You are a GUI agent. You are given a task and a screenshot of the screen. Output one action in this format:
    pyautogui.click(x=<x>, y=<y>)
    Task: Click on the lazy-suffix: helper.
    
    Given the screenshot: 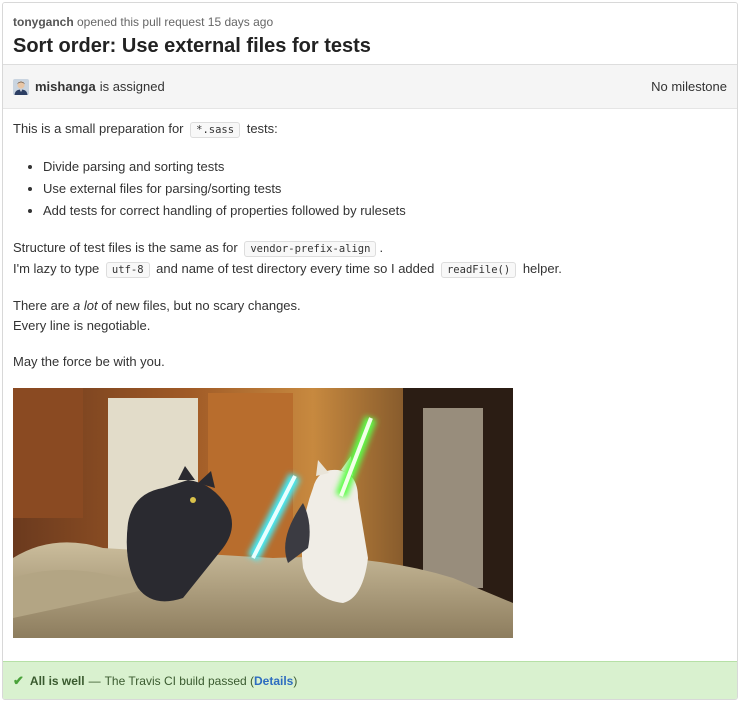 What is the action you would take?
    pyautogui.click(x=542, y=268)
    